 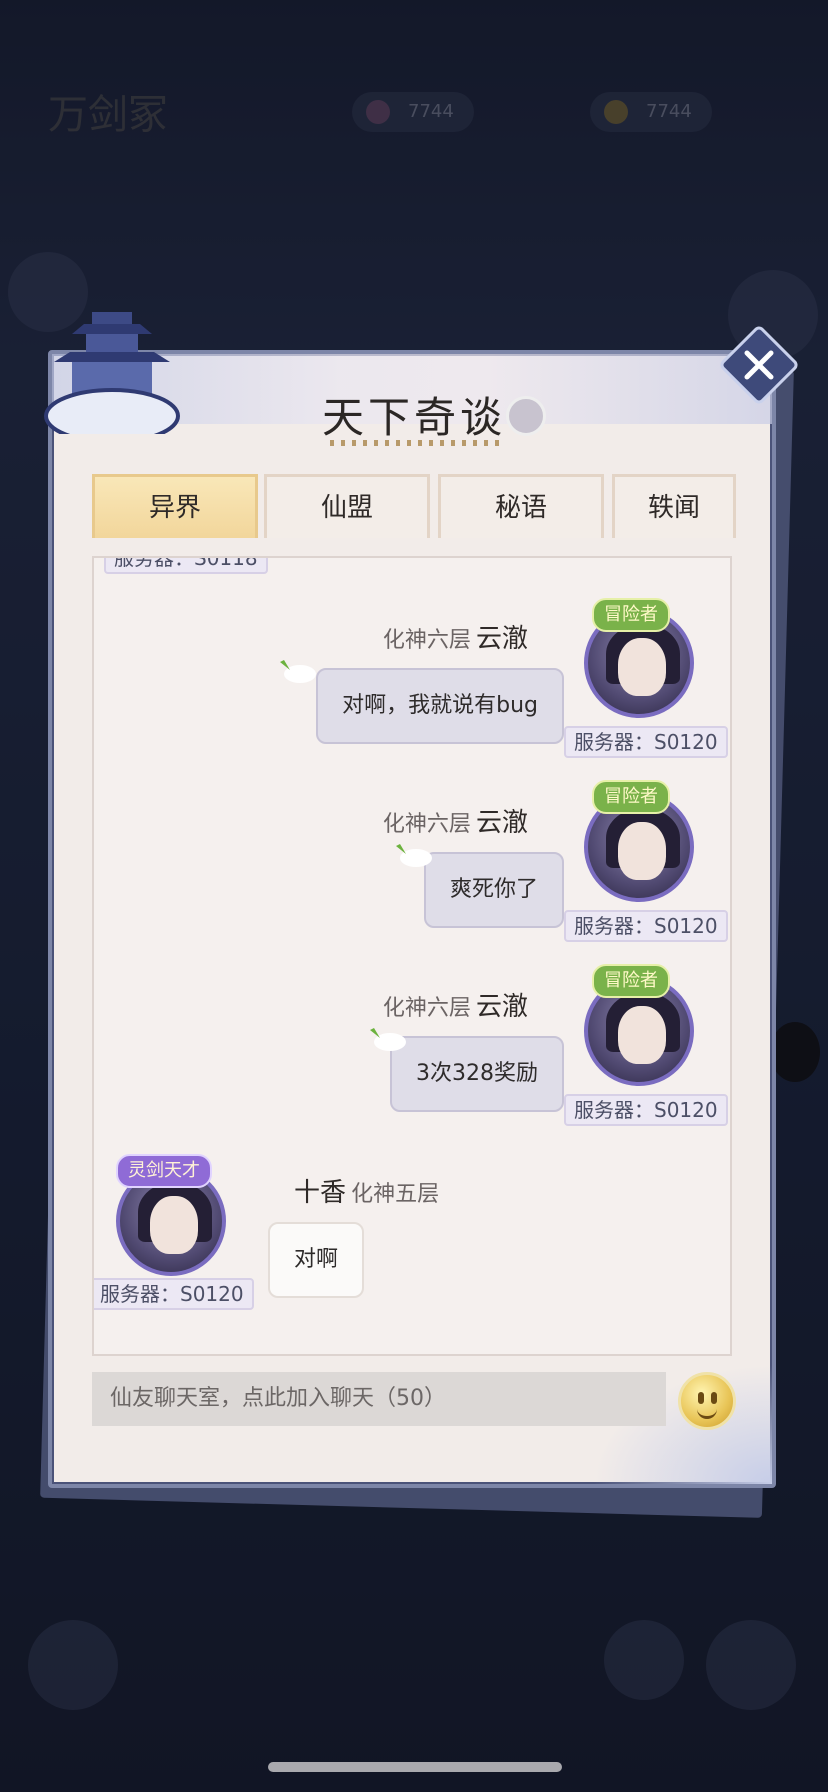 I want to click on message-bubble: 爽死你了, so click(x=493, y=890).